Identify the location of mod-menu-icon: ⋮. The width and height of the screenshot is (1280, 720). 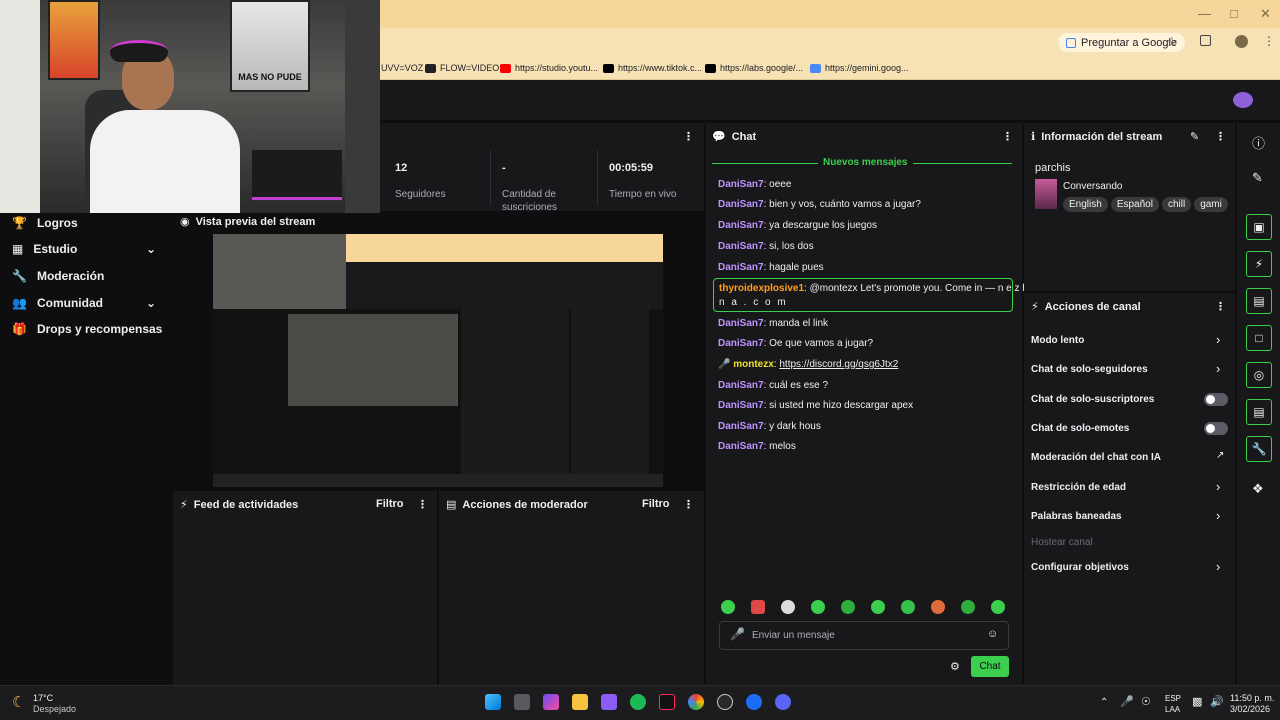
(688, 504).